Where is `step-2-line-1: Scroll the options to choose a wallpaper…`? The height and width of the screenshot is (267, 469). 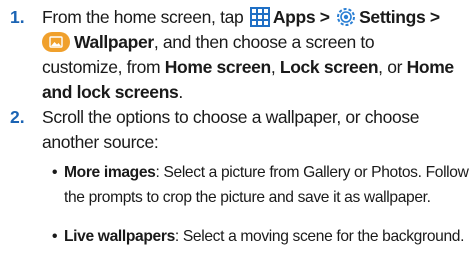 step-2-line-1: Scroll the options to choose a wallpaper… is located at coordinates (231, 117).